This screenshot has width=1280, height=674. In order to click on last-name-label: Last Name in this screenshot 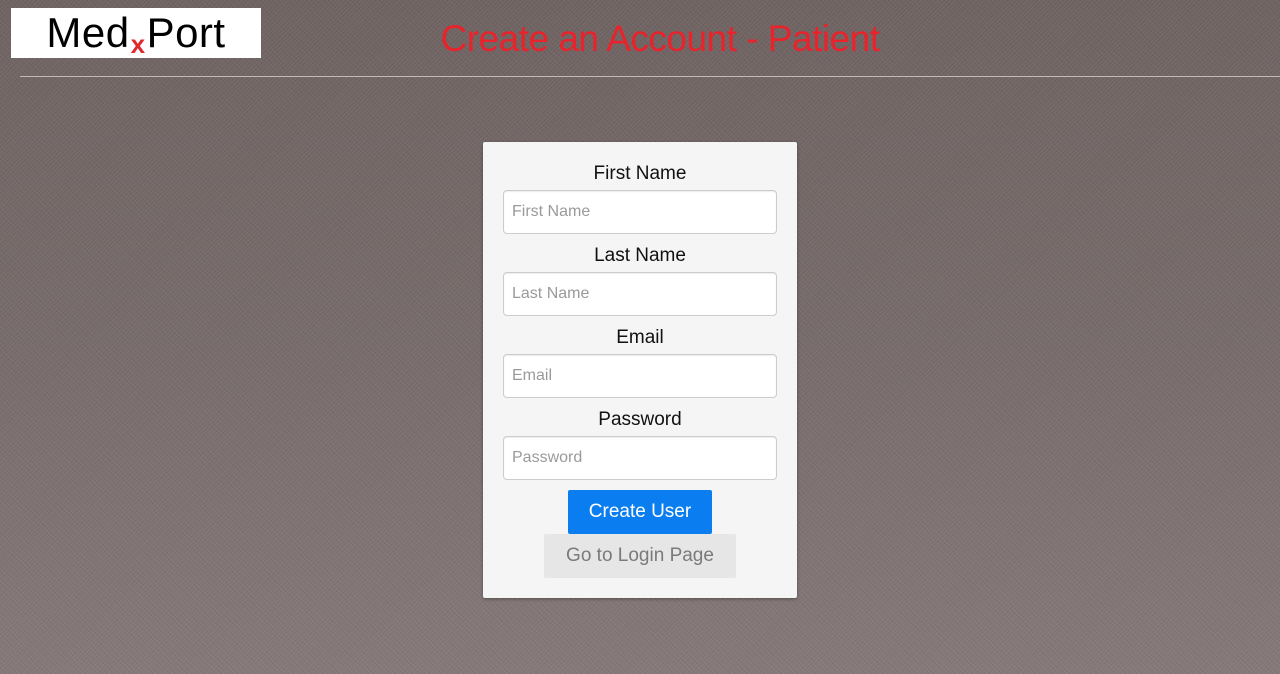, I will do `click(640, 255)`.